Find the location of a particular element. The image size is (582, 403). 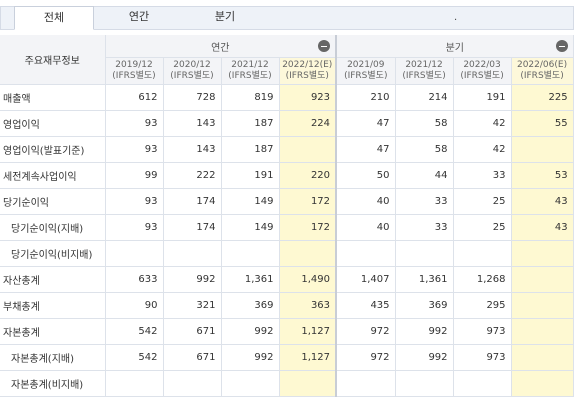

table-cell: 973 is located at coordinates (482, 331).